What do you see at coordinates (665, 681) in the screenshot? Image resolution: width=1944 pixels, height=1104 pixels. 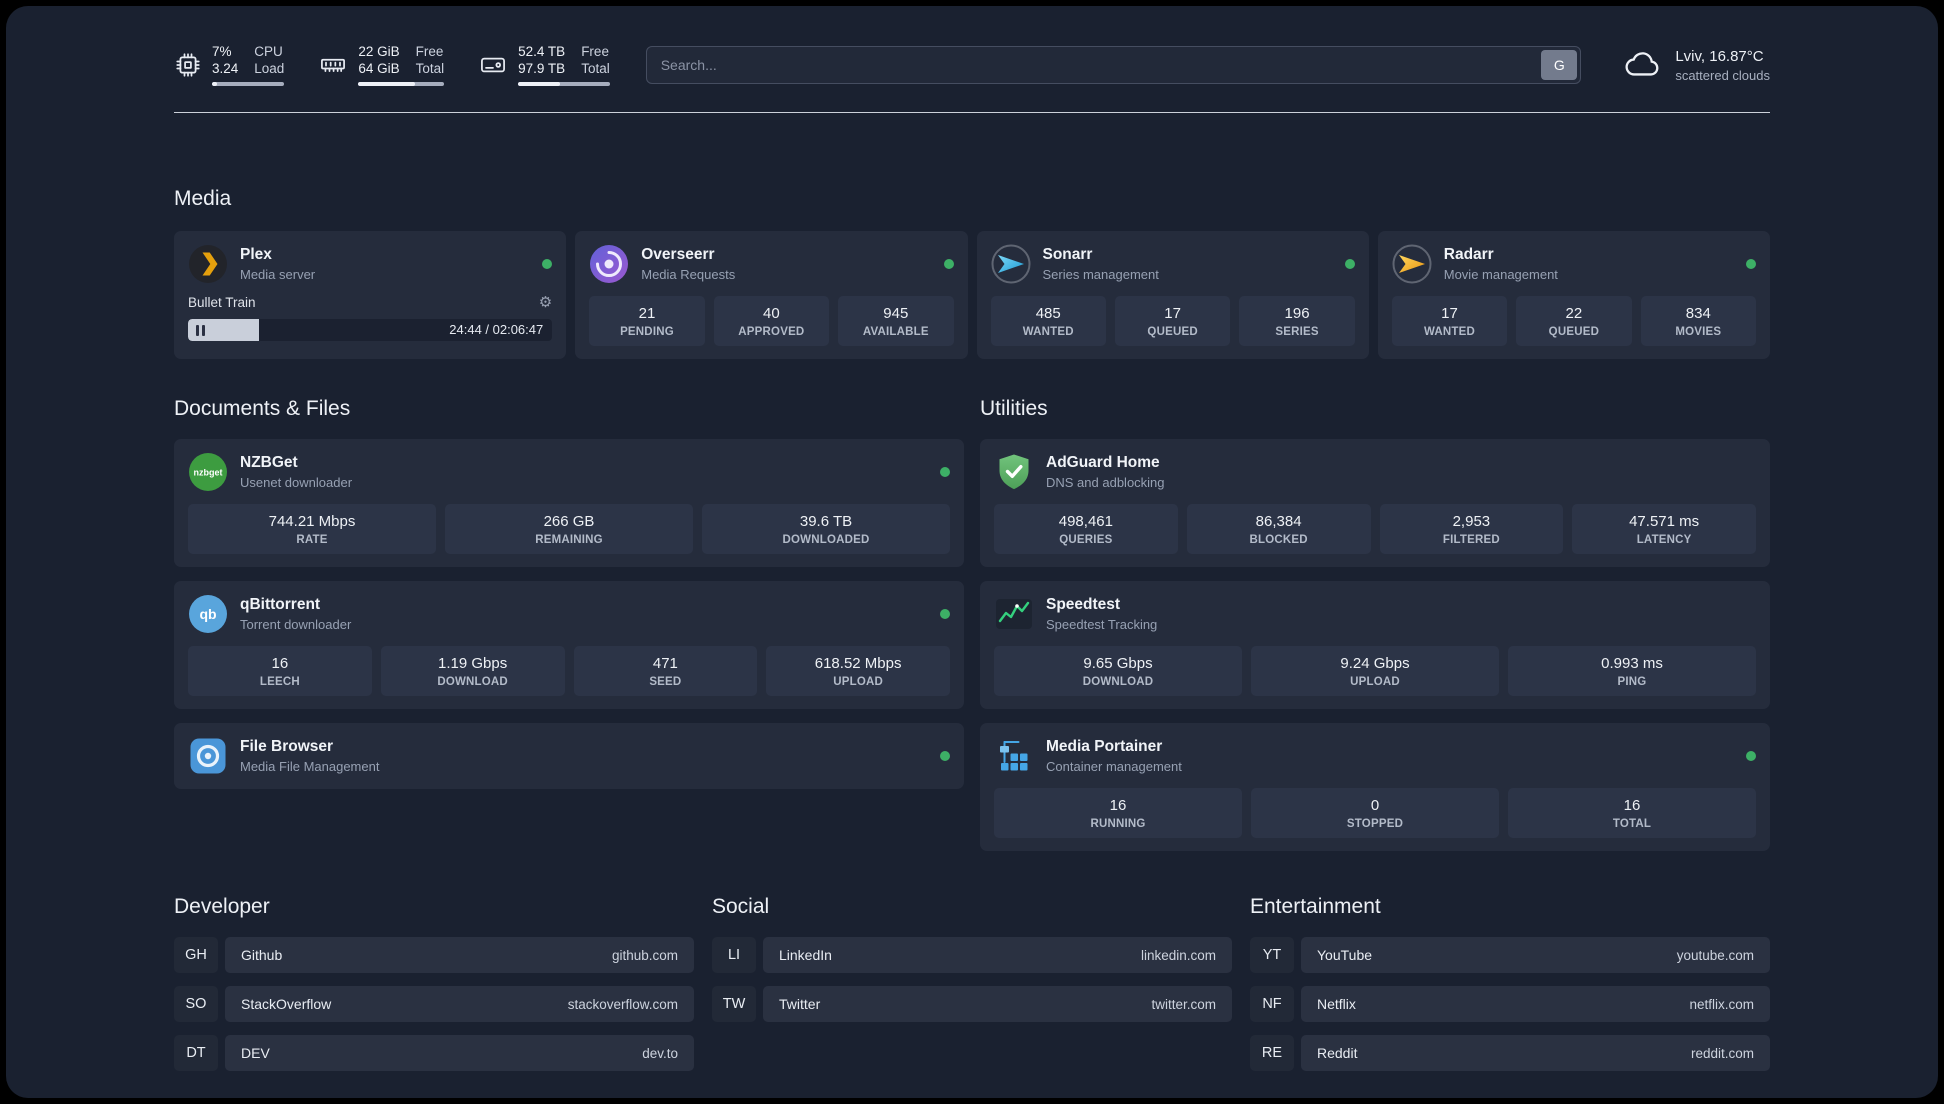 I see `stat-label: SEED` at bounding box center [665, 681].